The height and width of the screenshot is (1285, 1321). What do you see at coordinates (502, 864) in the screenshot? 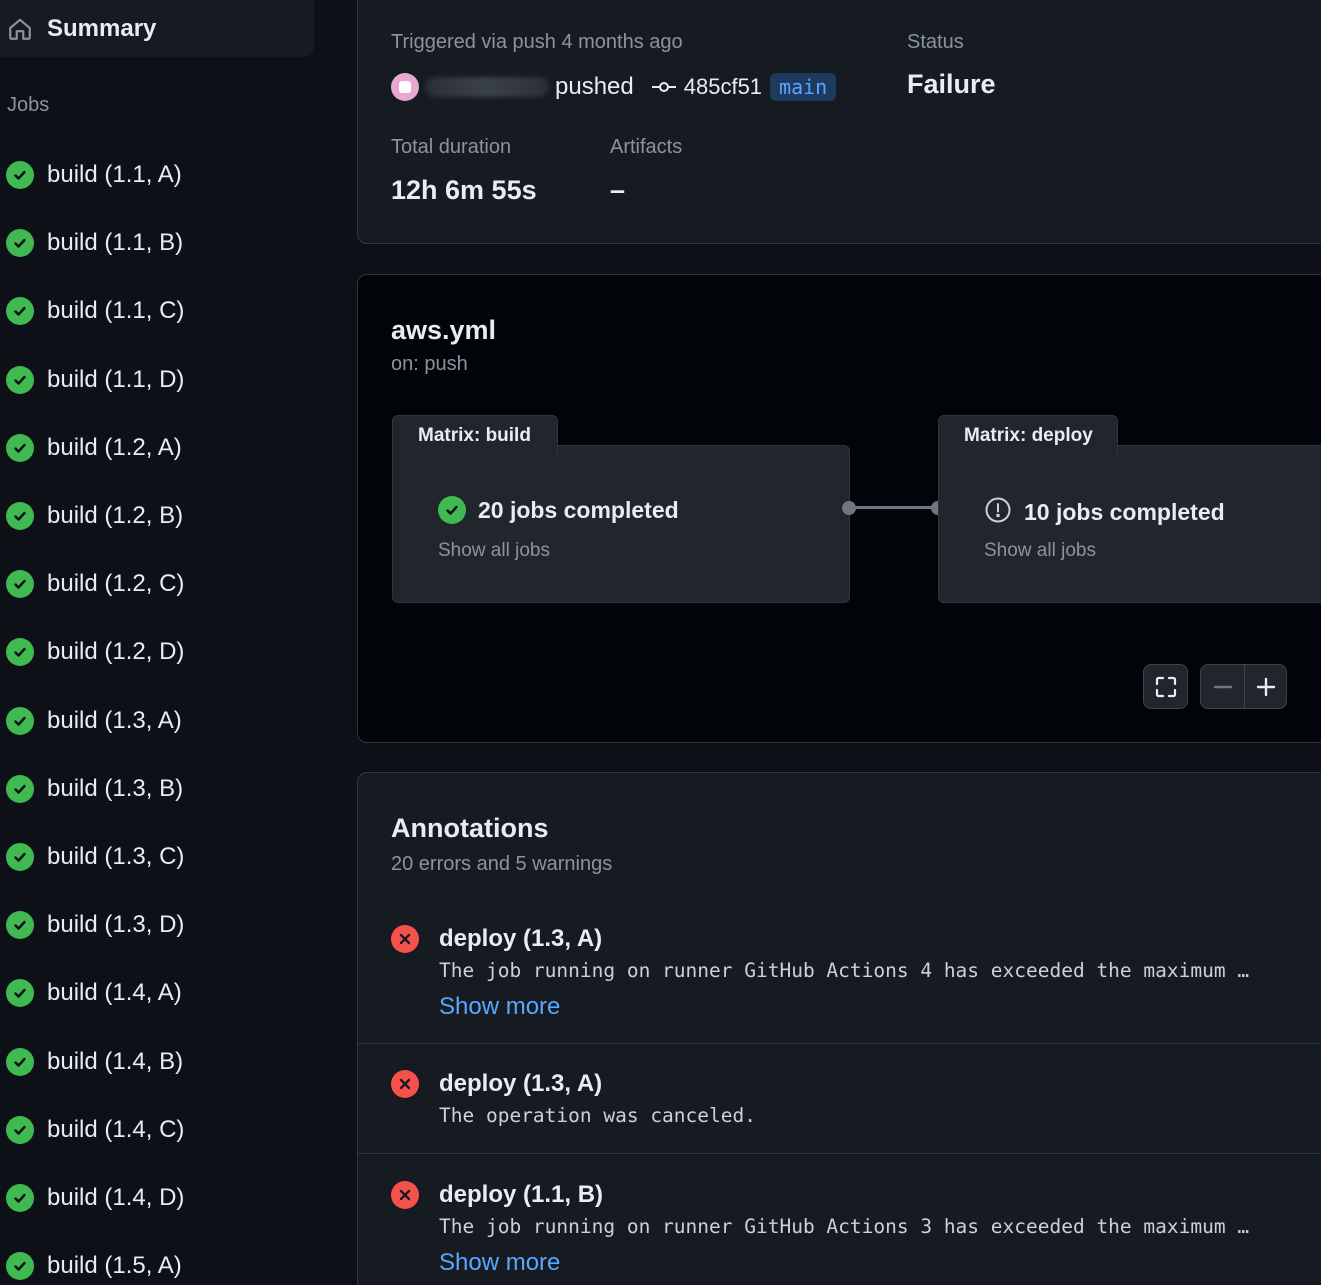
I see `annotations-summary: 20 errors and 5 warnings` at bounding box center [502, 864].